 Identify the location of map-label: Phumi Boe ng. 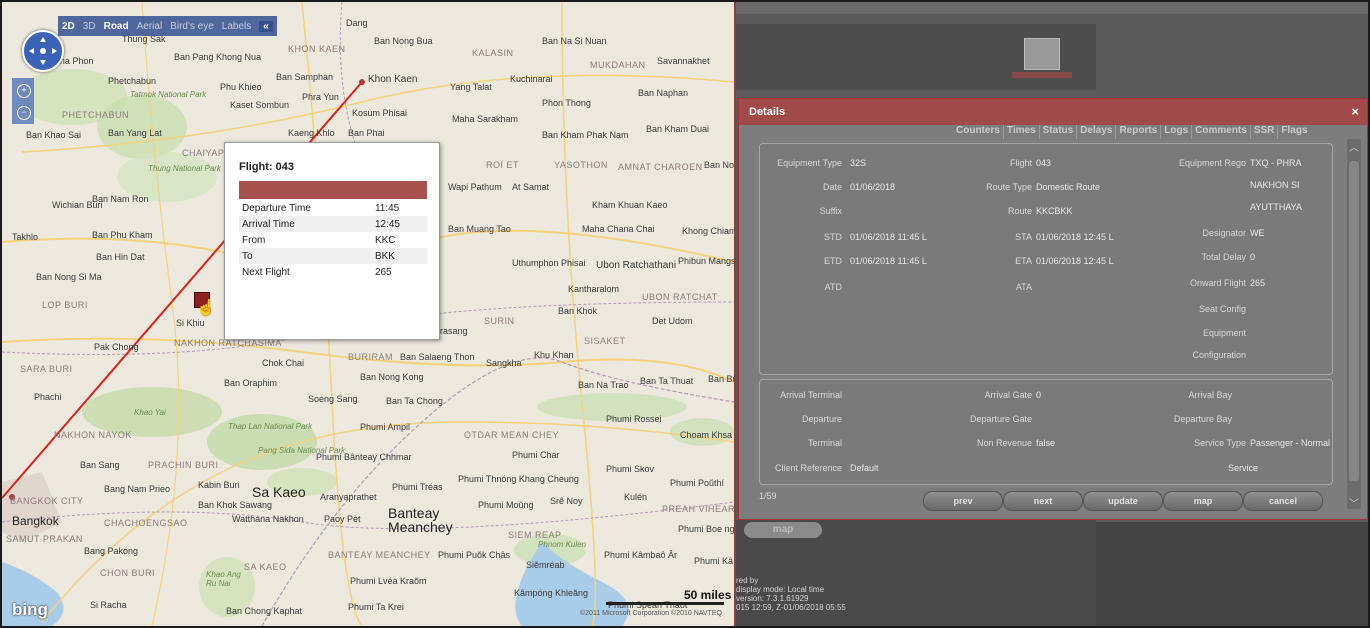
(706, 529).